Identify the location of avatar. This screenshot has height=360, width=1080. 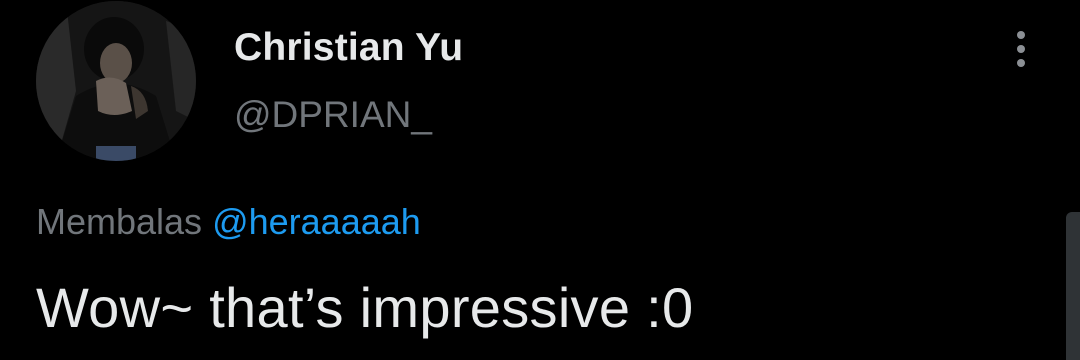
(116, 81).